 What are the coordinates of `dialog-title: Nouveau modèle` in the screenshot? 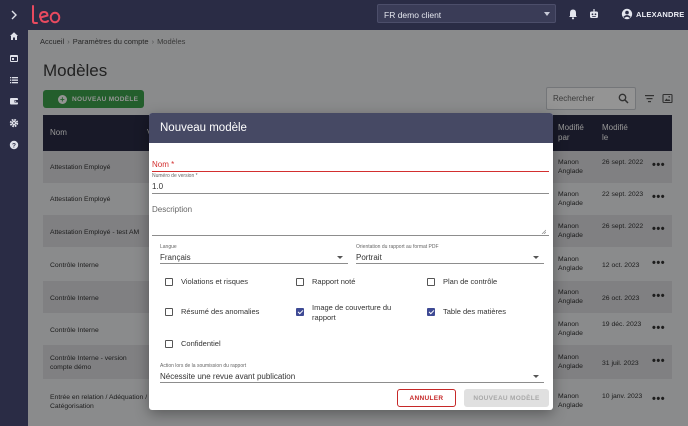 It's located at (351, 128).